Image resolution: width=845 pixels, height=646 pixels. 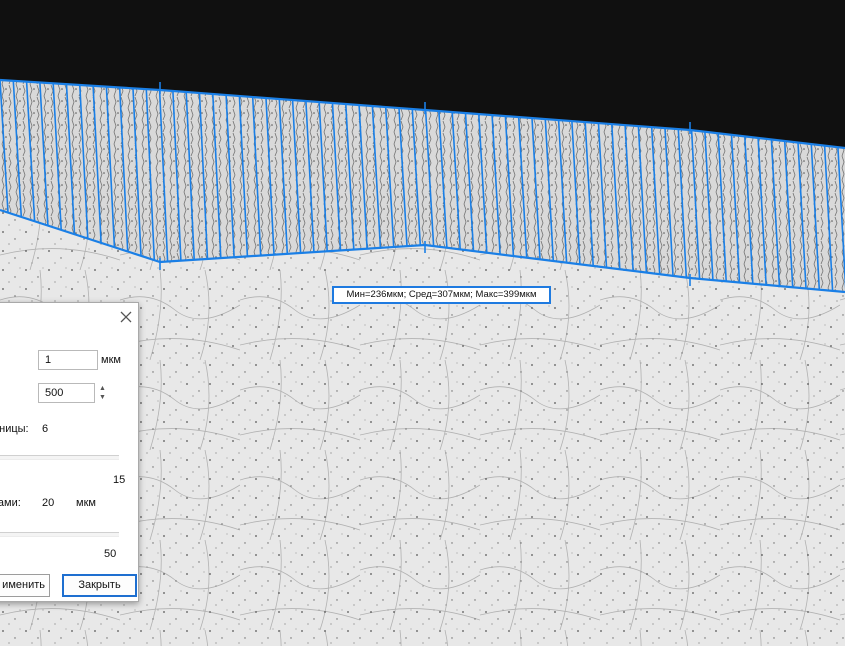 I want to click on slider2-track, so click(x=59, y=534).